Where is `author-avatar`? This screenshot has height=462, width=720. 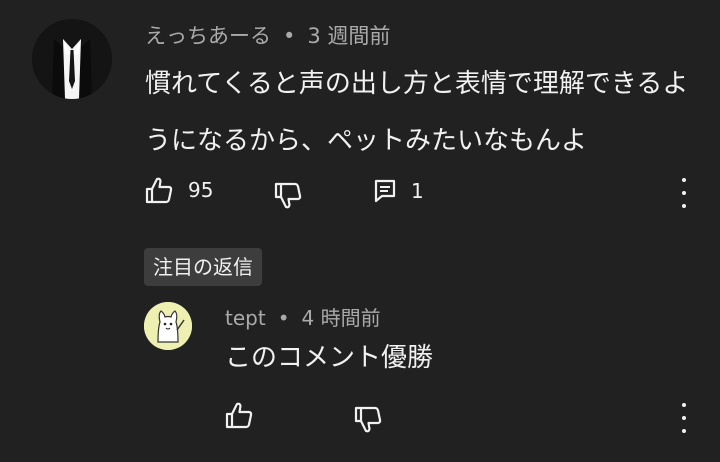
author-avatar is located at coordinates (72, 59).